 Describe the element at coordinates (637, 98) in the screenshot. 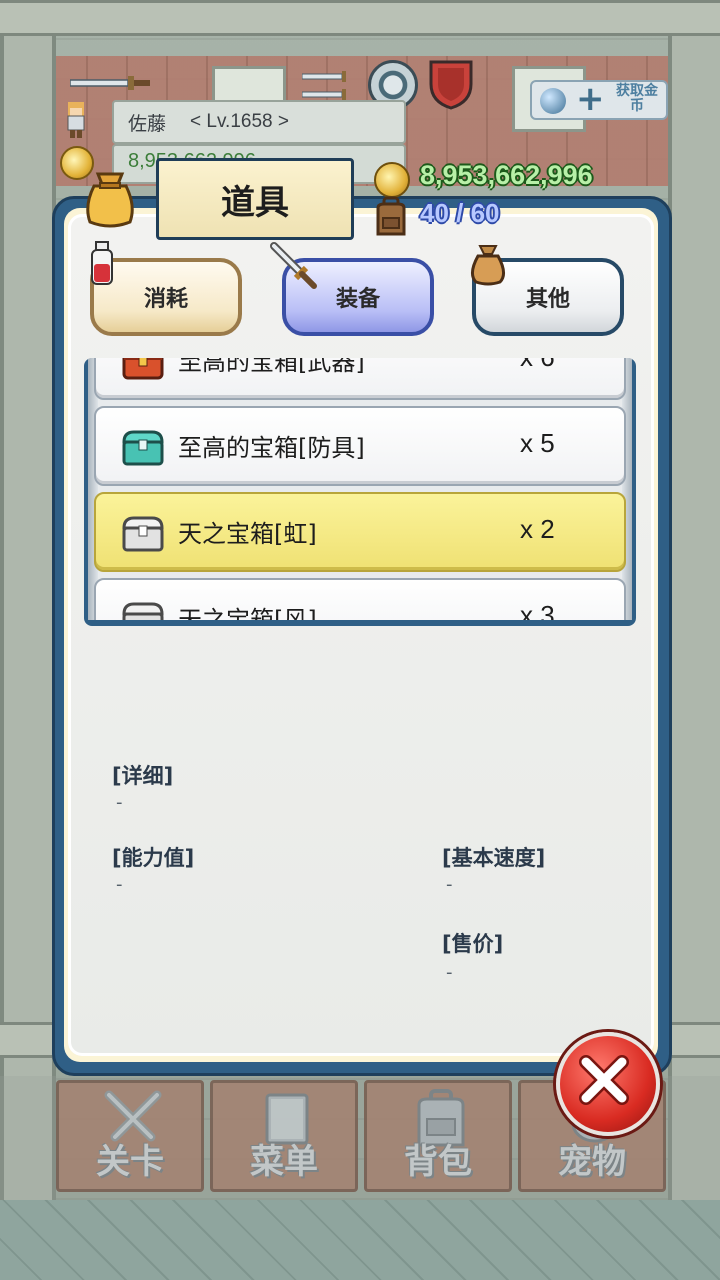

I see `get-gold-label: 获取金币` at that location.